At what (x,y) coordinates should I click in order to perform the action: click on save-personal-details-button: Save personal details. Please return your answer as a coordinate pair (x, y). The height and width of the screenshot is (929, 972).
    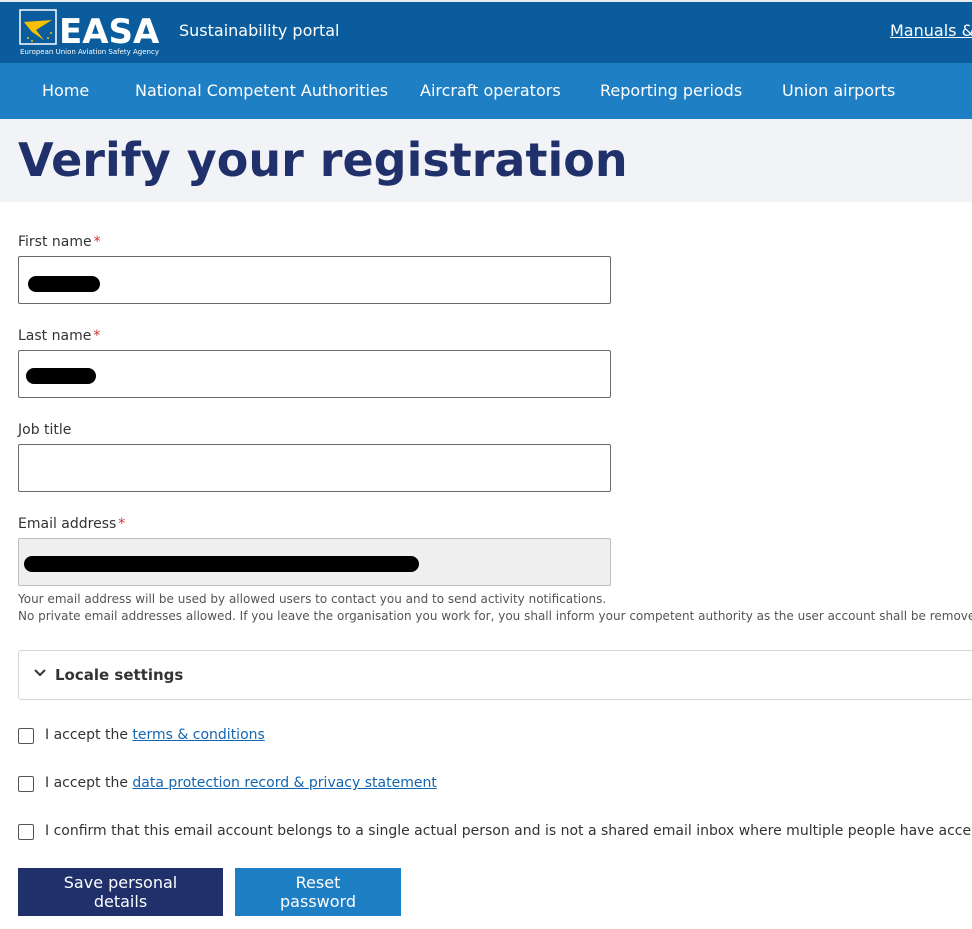
    Looking at the image, I should click on (120, 892).